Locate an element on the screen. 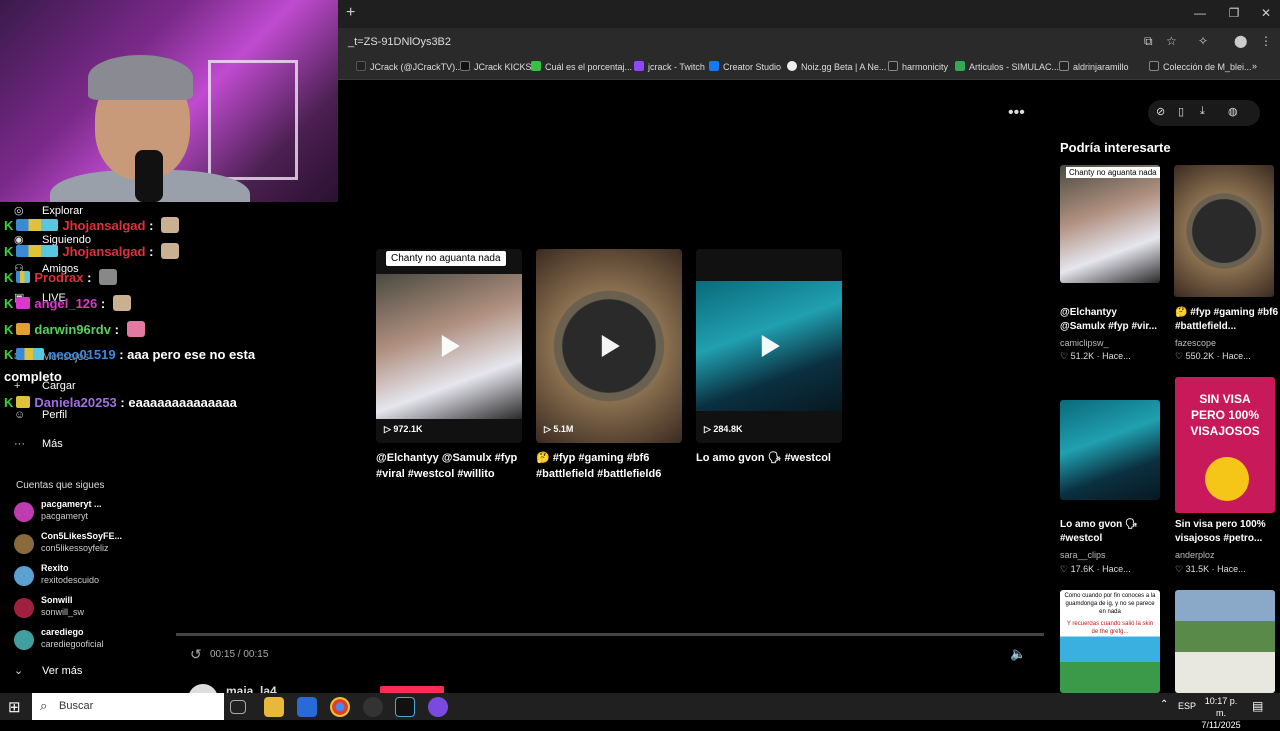 This screenshot has height=731, width=1280. star-icon: ☆ is located at coordinates (1171, 41).